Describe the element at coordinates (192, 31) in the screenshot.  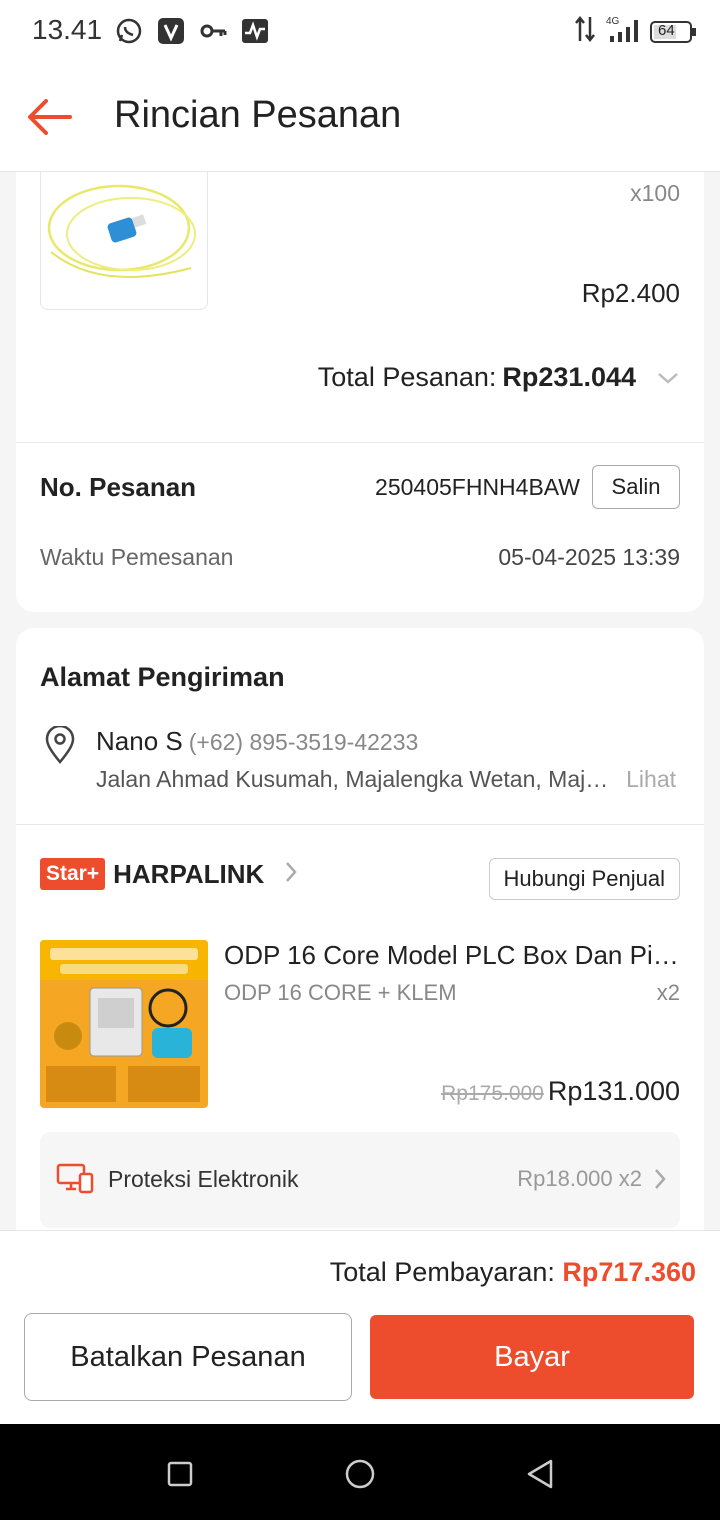
I see `status-notification-icons` at that location.